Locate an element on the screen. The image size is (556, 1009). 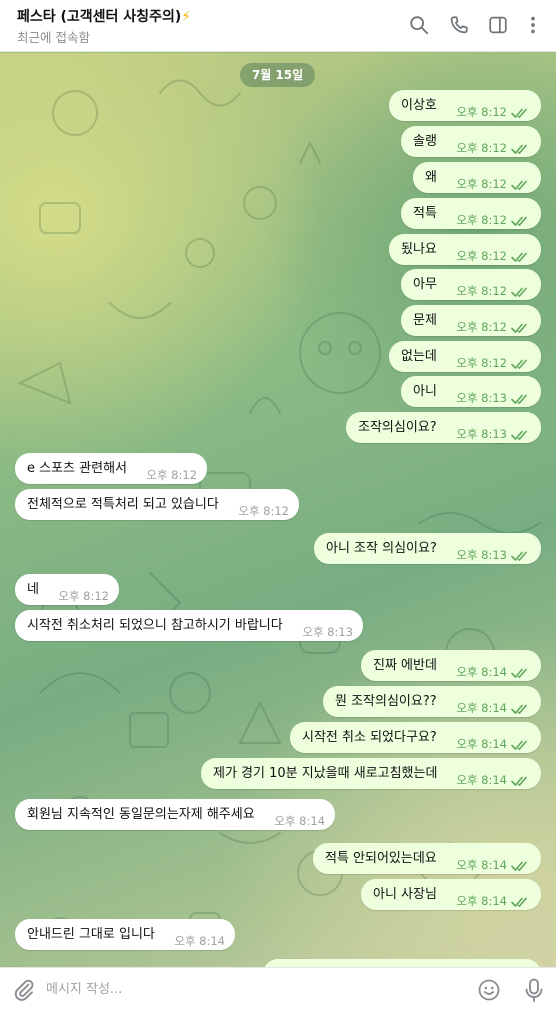
paperclip-icon is located at coordinates (24, 990).